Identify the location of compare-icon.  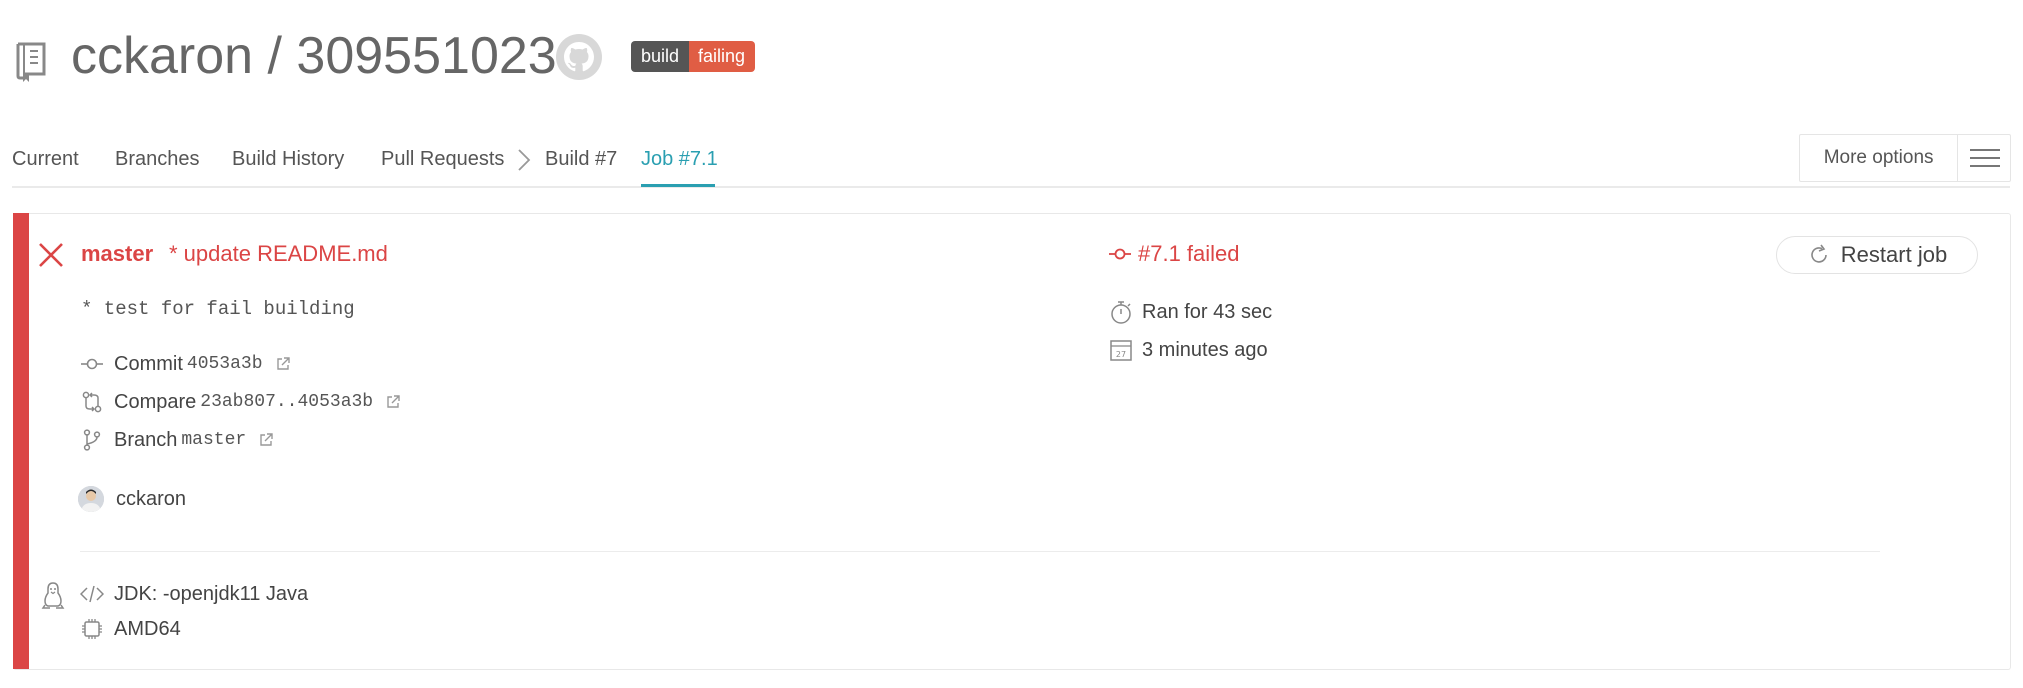
(92, 402).